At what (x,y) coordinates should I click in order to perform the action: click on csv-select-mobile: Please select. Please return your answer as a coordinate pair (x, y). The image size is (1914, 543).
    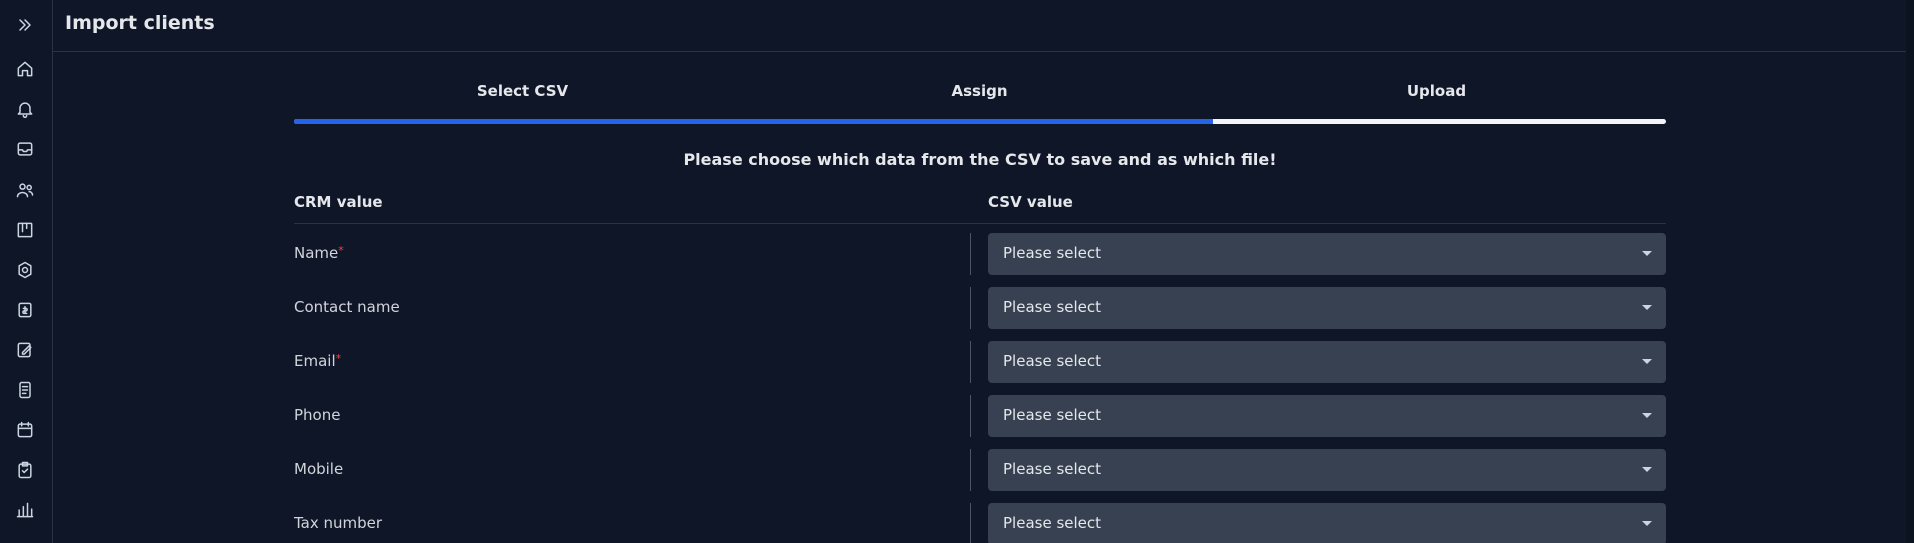
    Looking at the image, I should click on (1327, 470).